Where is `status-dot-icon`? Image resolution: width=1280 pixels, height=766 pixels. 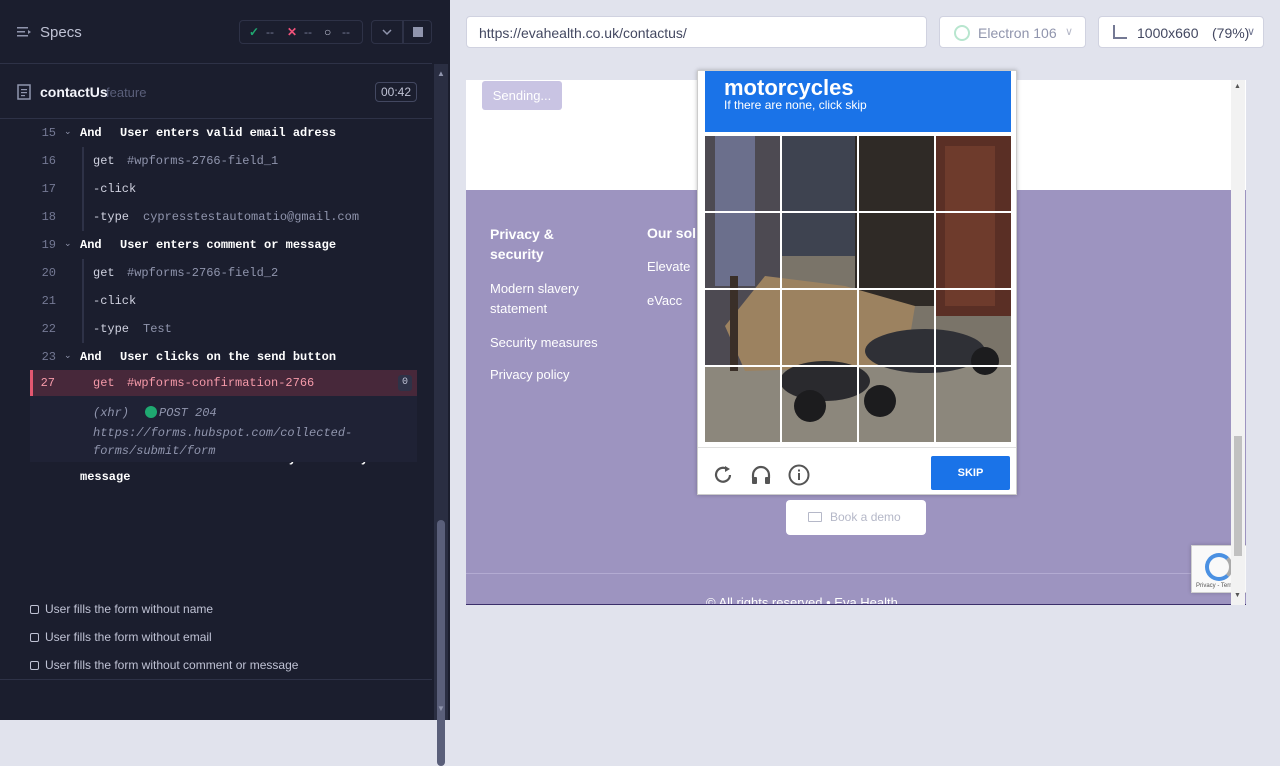
status-dot-icon is located at coordinates (151, 412).